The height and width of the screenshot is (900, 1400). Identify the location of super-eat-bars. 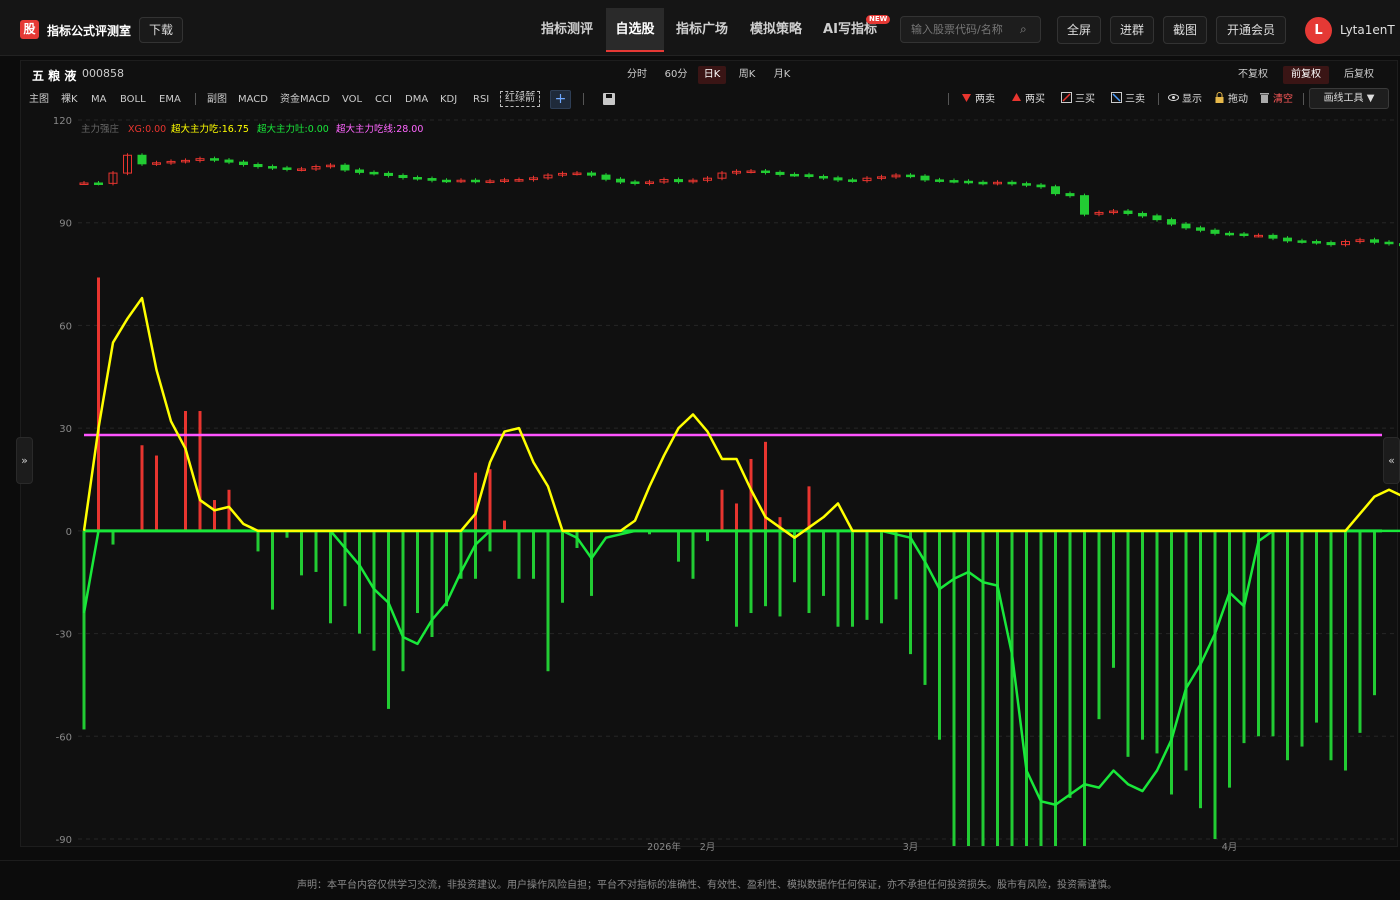
(454, 404).